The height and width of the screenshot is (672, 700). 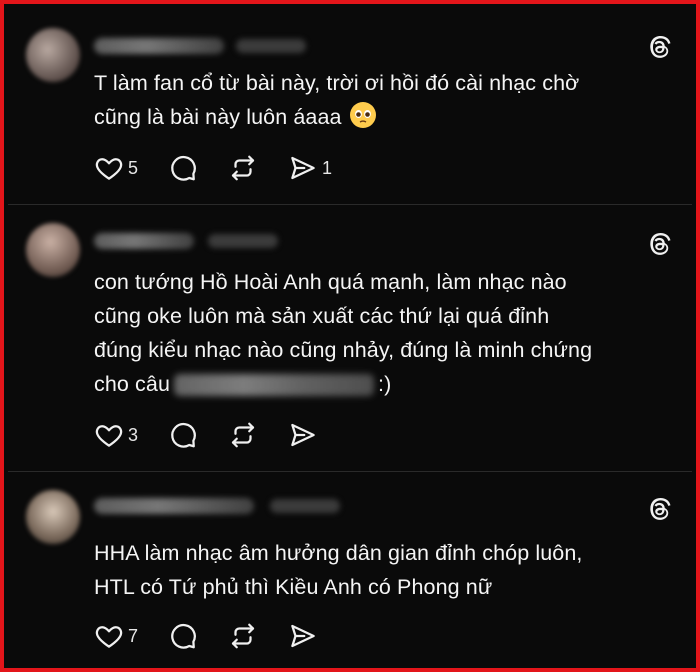 I want to click on share-count: 1, so click(x=327, y=167).